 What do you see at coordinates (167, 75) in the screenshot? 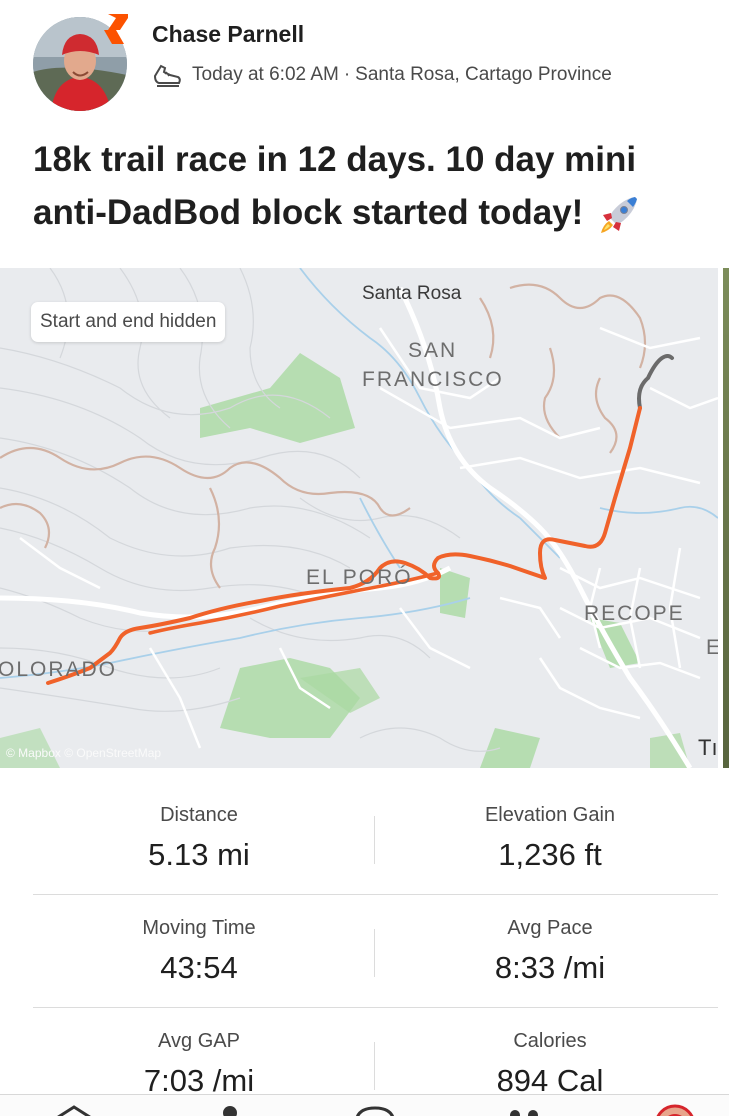
I see `shoe-icon` at bounding box center [167, 75].